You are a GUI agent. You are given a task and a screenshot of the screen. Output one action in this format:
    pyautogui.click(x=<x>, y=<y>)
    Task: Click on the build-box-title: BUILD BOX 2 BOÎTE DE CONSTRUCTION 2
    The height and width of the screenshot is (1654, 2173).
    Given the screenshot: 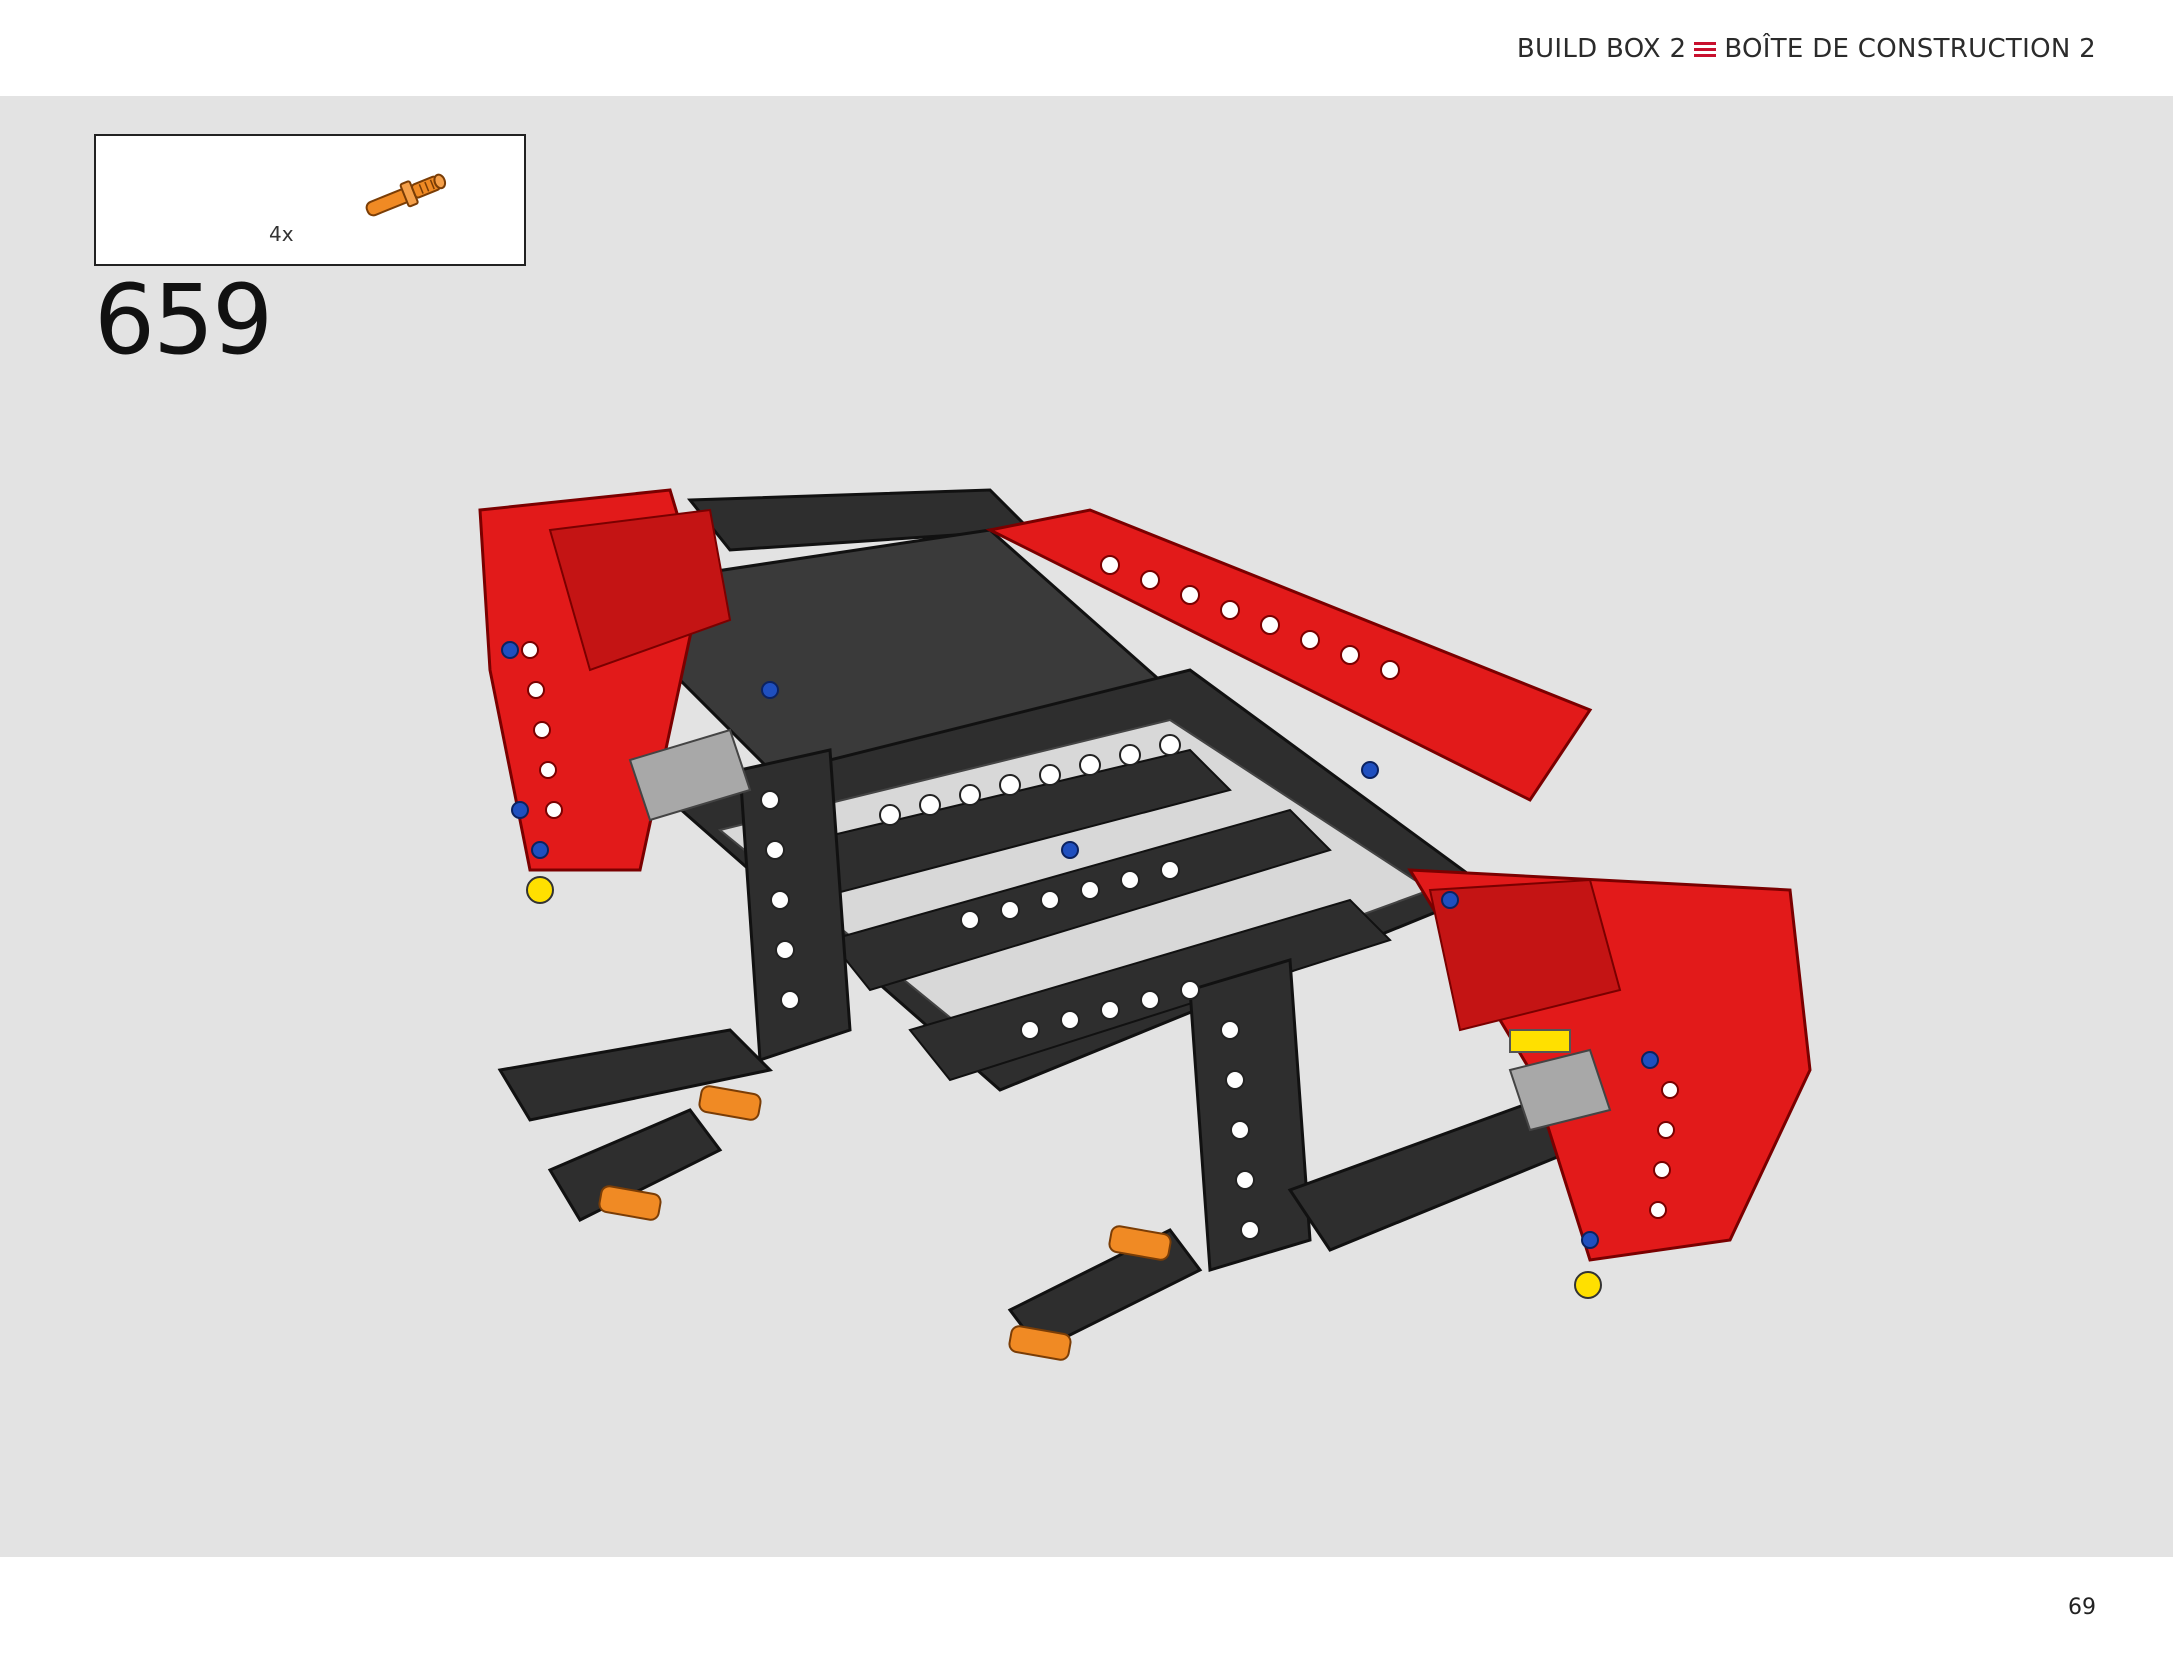 What is the action you would take?
    pyautogui.click(x=1806, y=49)
    